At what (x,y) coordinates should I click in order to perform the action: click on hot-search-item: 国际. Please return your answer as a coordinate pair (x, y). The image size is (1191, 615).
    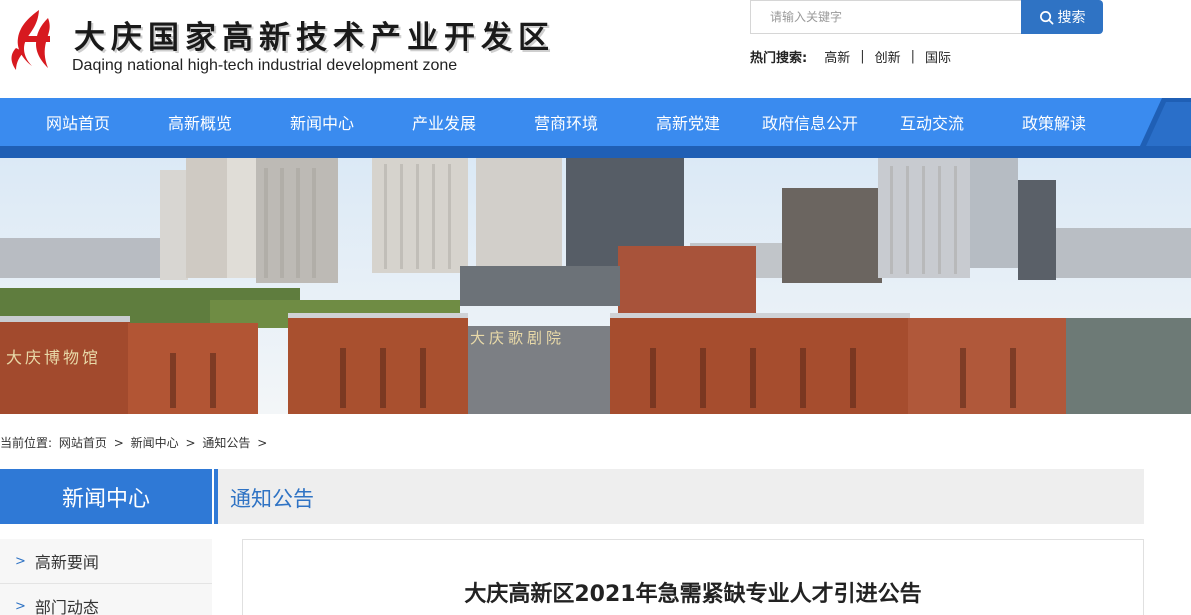
    Looking at the image, I should click on (938, 56).